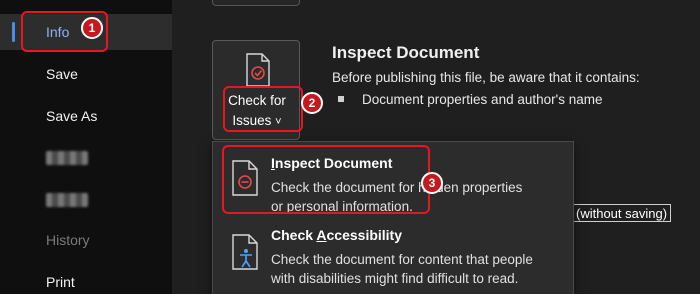 This screenshot has height=294, width=700. Describe the element at coordinates (341, 99) in the screenshot. I see `bullet-icon` at that location.